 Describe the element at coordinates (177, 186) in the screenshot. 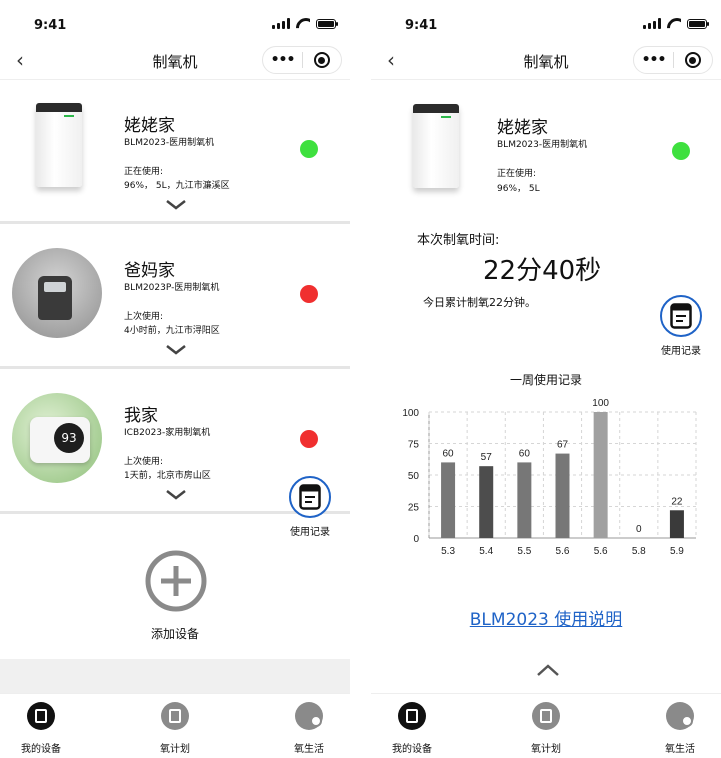

I see `usage-info: 96%， 5L，九江市濂溪区` at that location.